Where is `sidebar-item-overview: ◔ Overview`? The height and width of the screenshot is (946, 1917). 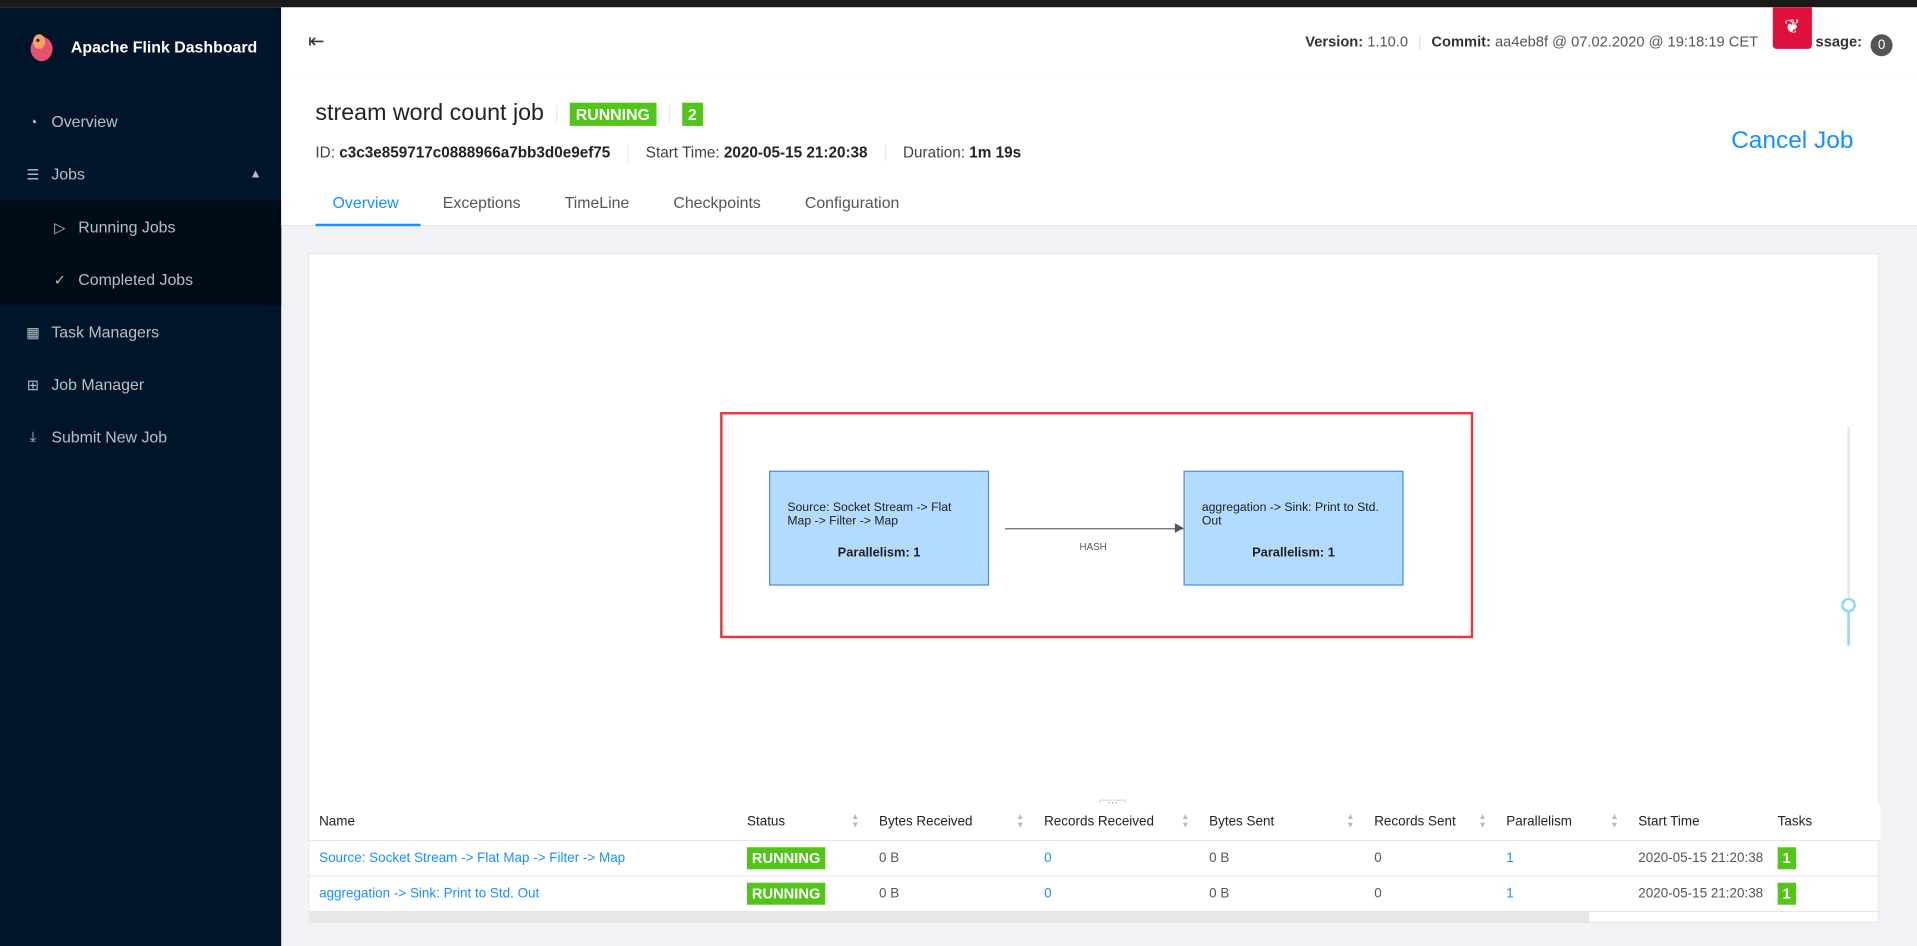
sidebar-item-overview: ◔ Overview is located at coordinates (140, 121).